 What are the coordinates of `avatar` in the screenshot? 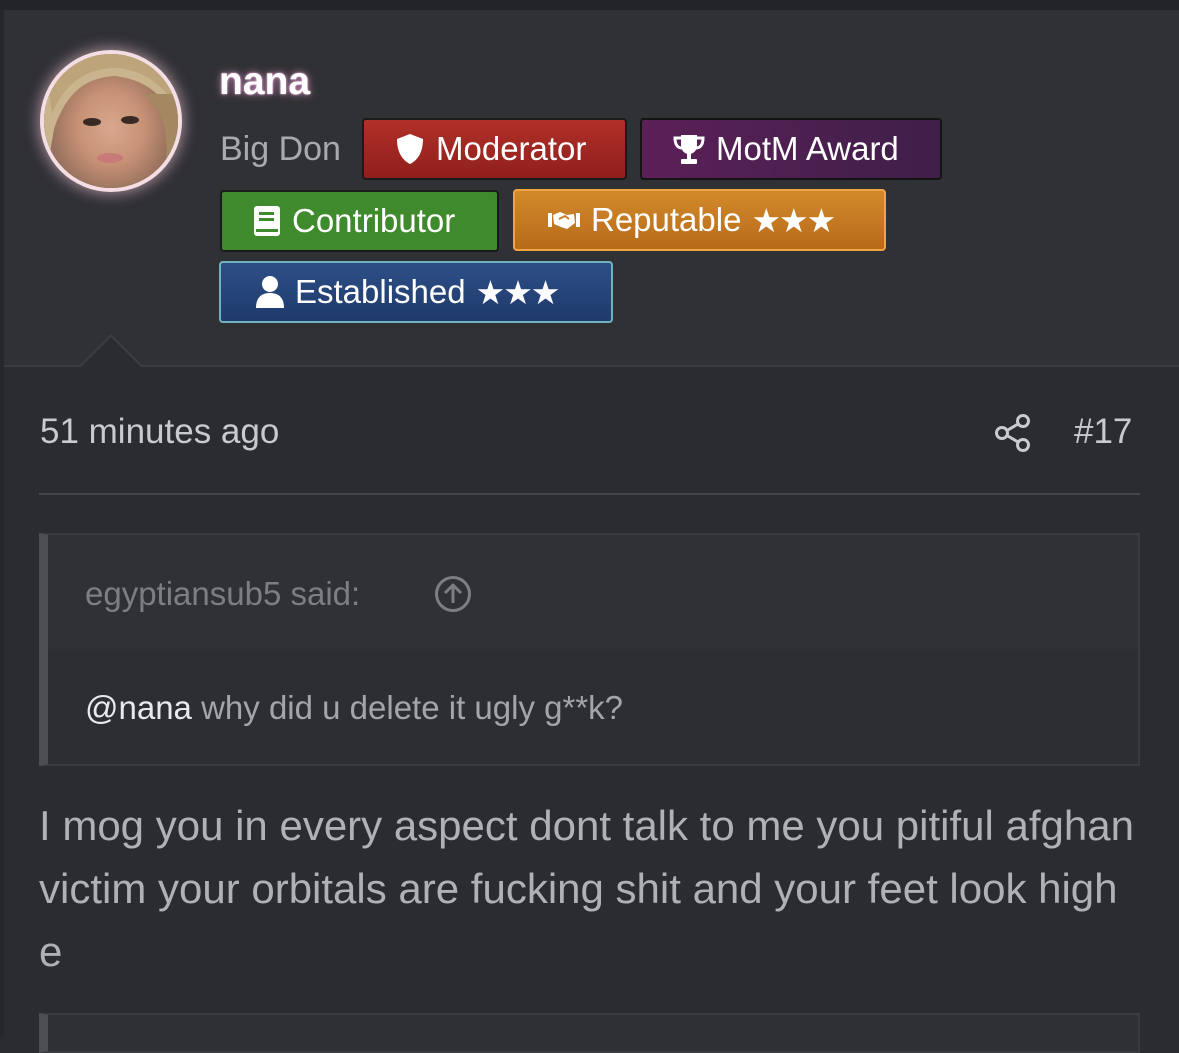 It's located at (111, 121).